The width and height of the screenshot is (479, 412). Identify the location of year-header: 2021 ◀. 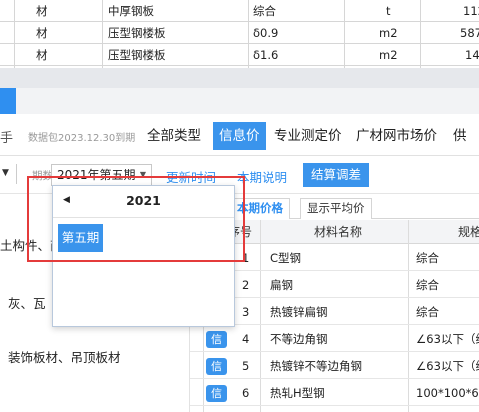
(143, 202).